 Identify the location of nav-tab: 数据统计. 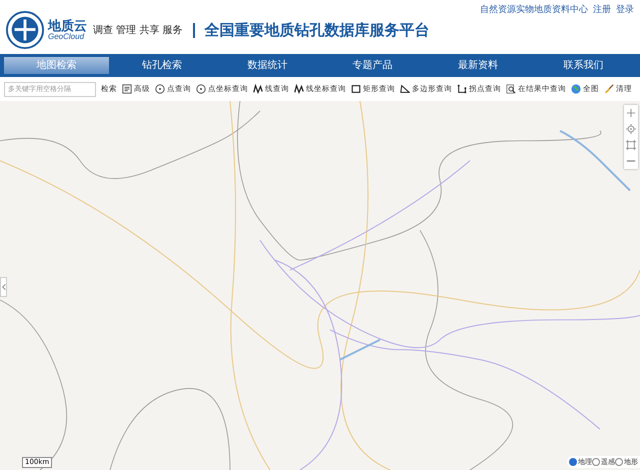
(267, 65).